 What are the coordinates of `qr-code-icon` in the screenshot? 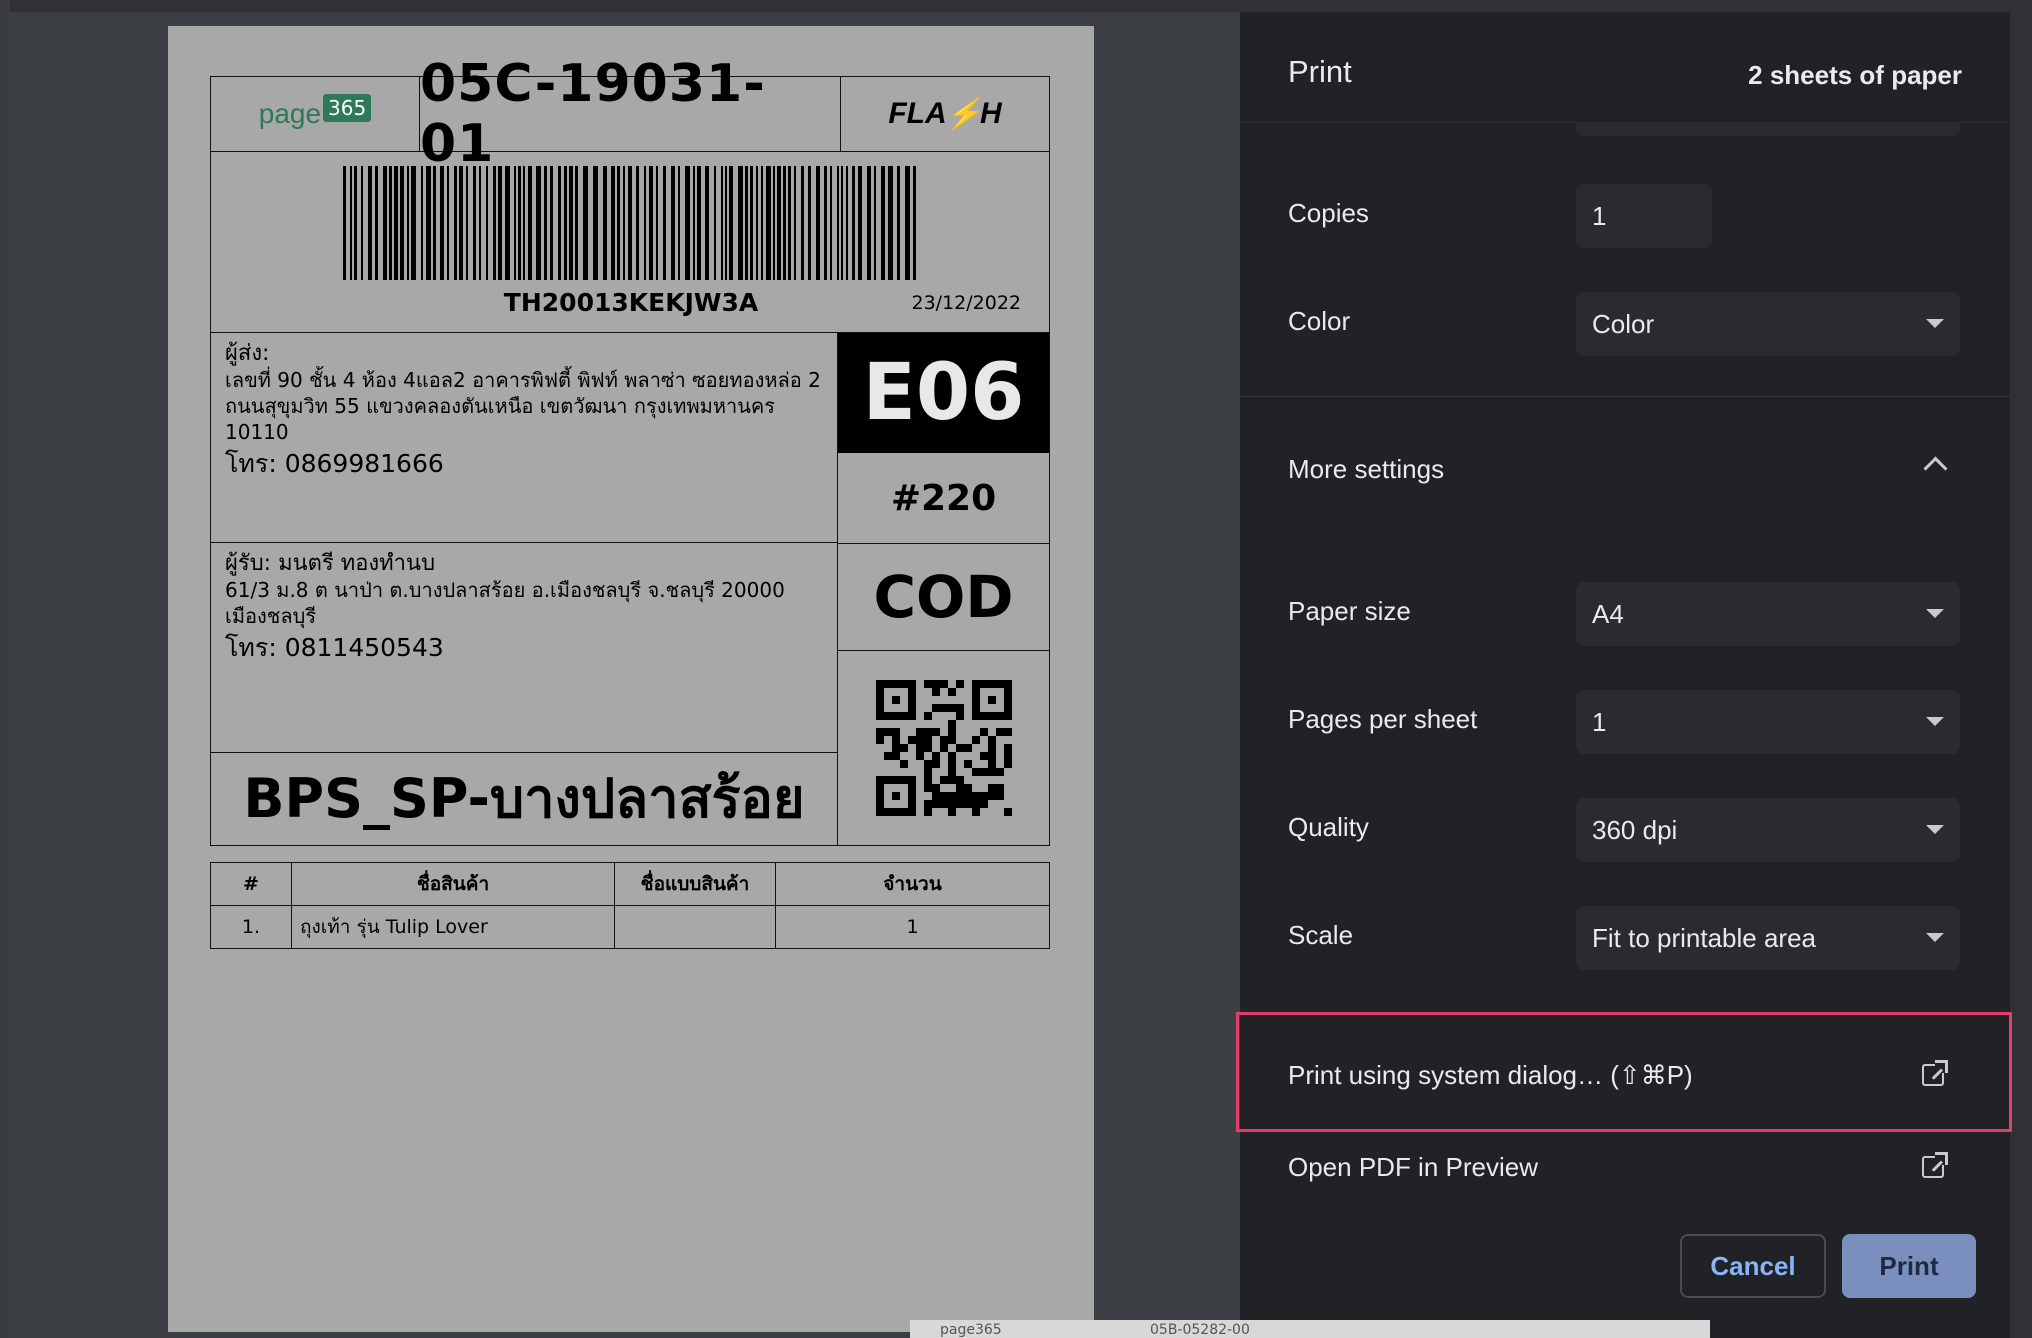 It's located at (943, 748).